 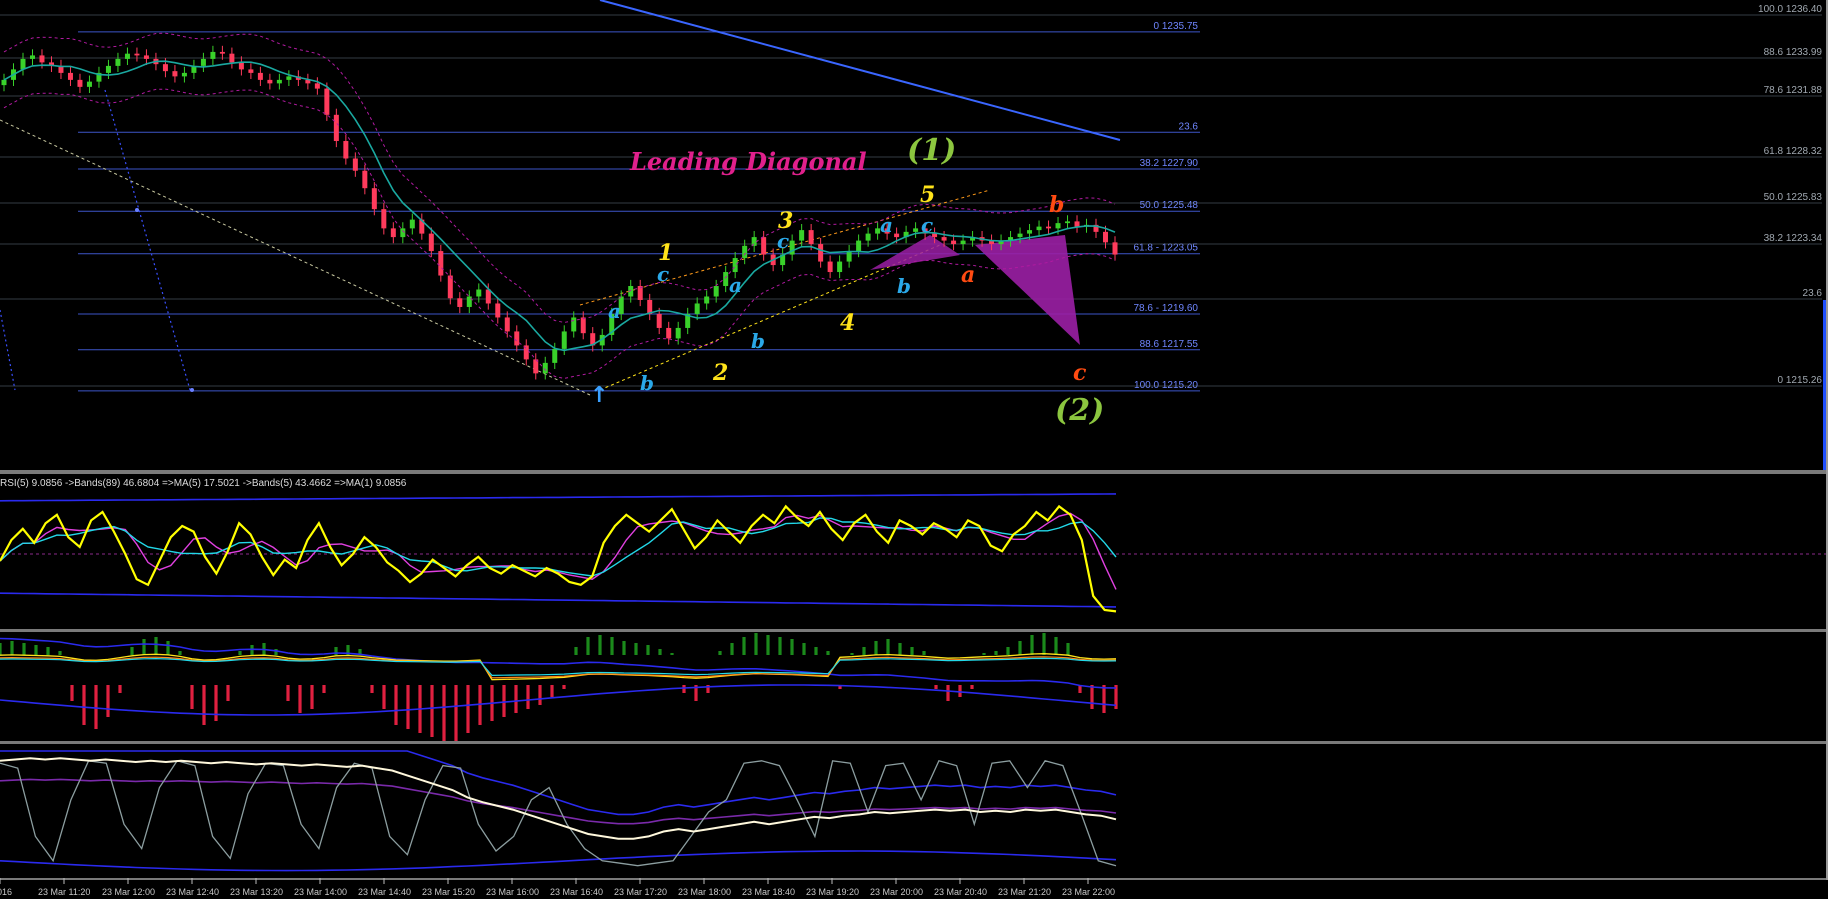 I want to click on time-tick-label: 23 Mar 19:20, so click(x=832, y=892).